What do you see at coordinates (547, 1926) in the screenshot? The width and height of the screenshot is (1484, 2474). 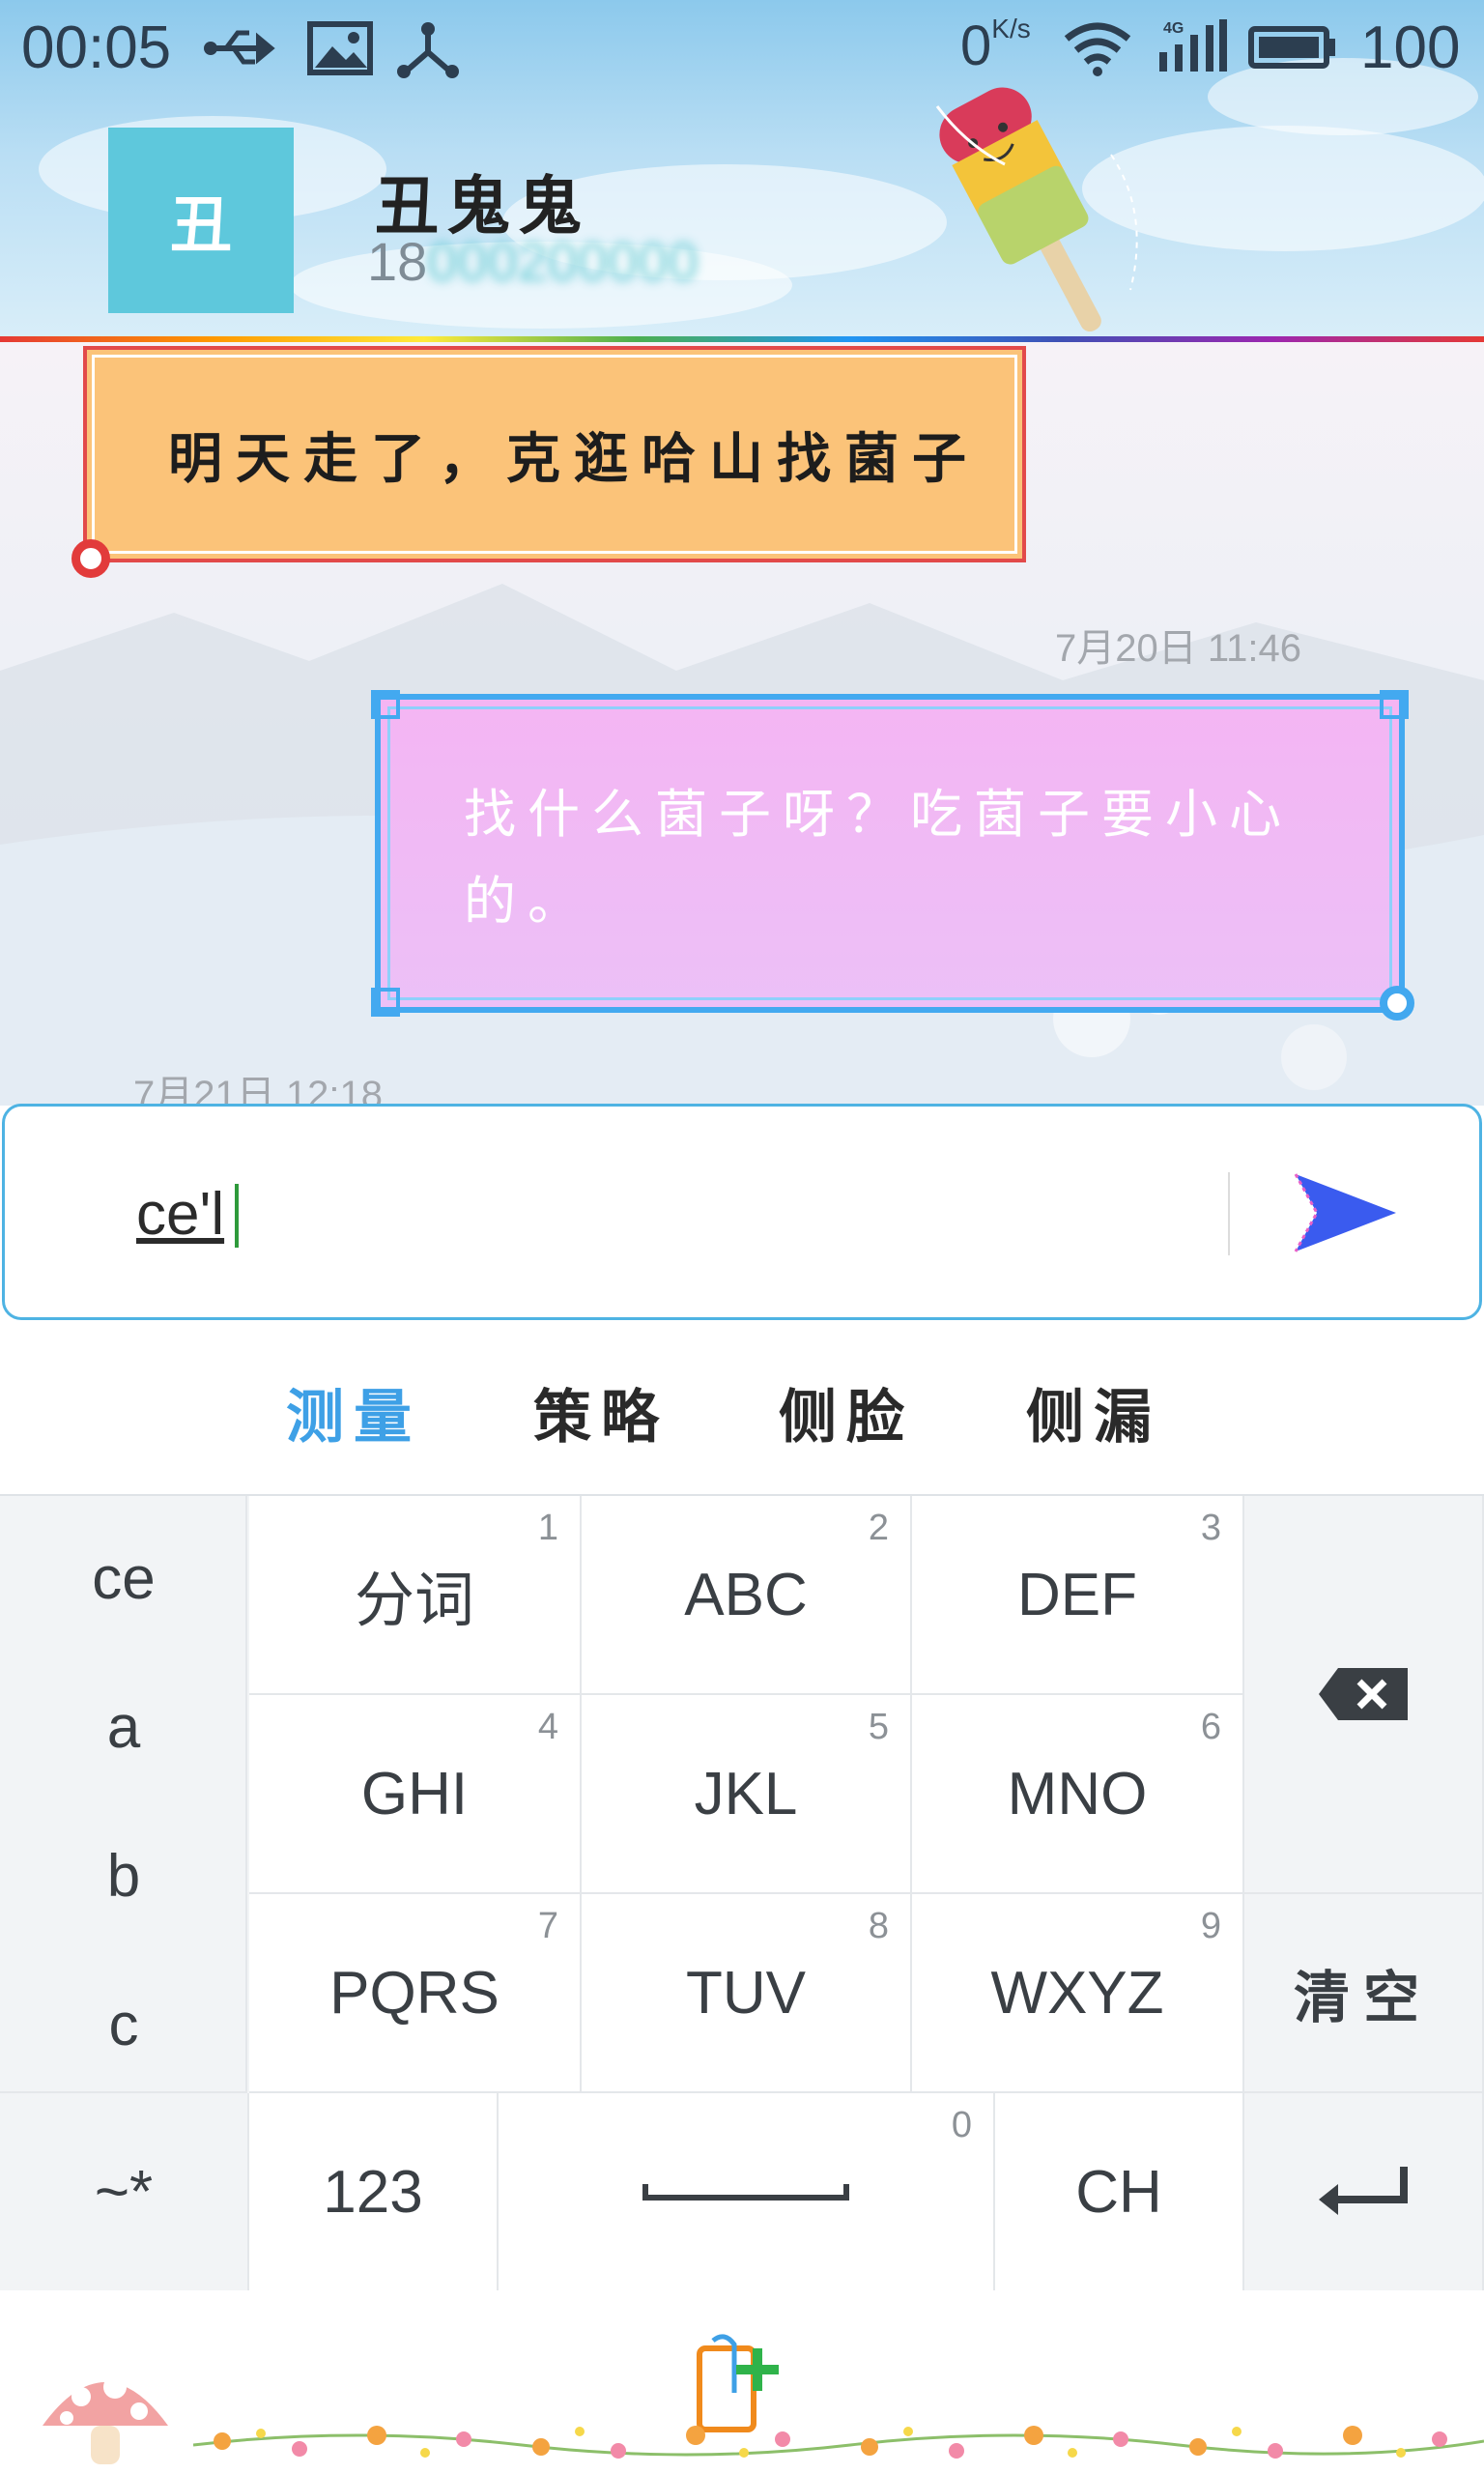 I see `key-number: 7` at bounding box center [547, 1926].